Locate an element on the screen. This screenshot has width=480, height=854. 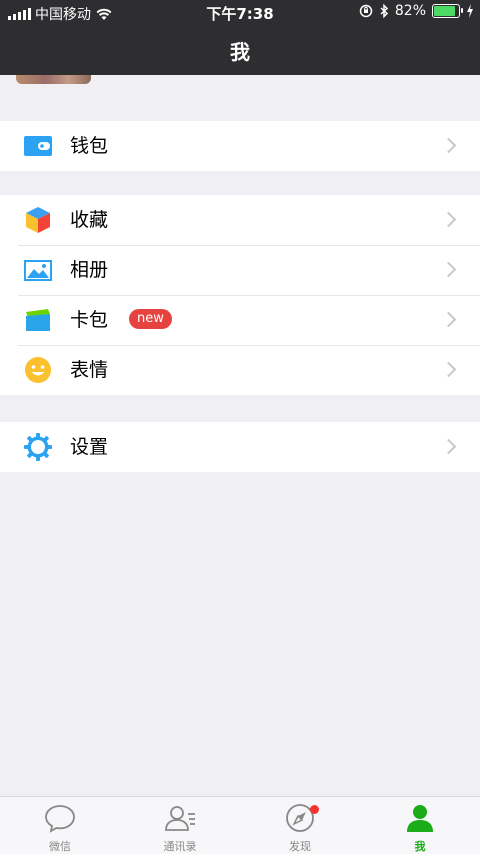
menu-label-settings: 设置 is located at coordinates (89, 447).